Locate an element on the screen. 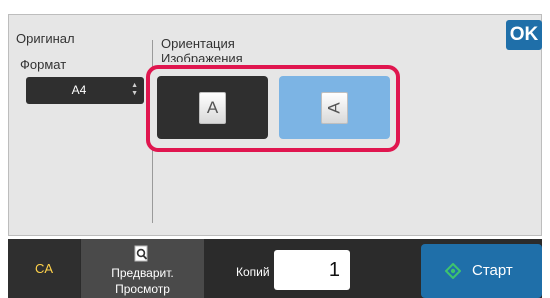  portrait-page-icon: A is located at coordinates (212, 107).